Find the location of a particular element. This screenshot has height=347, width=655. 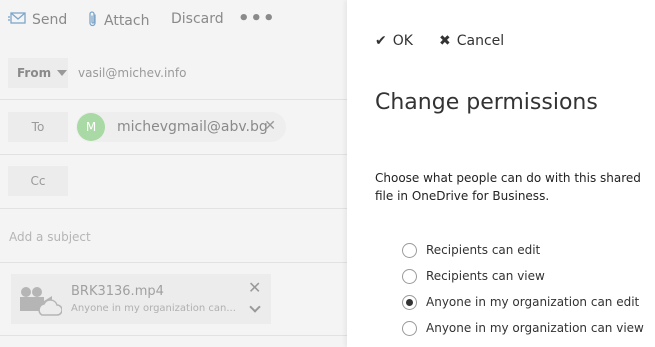

to-button: To is located at coordinates (38, 127).